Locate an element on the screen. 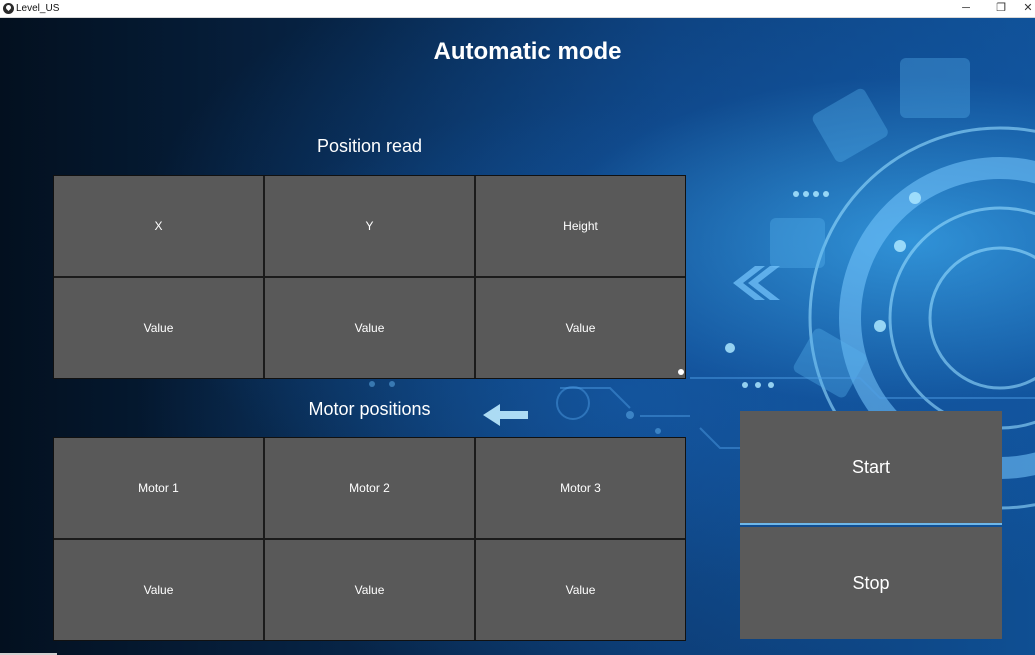  page-title: Automatic mode is located at coordinates (527, 51).